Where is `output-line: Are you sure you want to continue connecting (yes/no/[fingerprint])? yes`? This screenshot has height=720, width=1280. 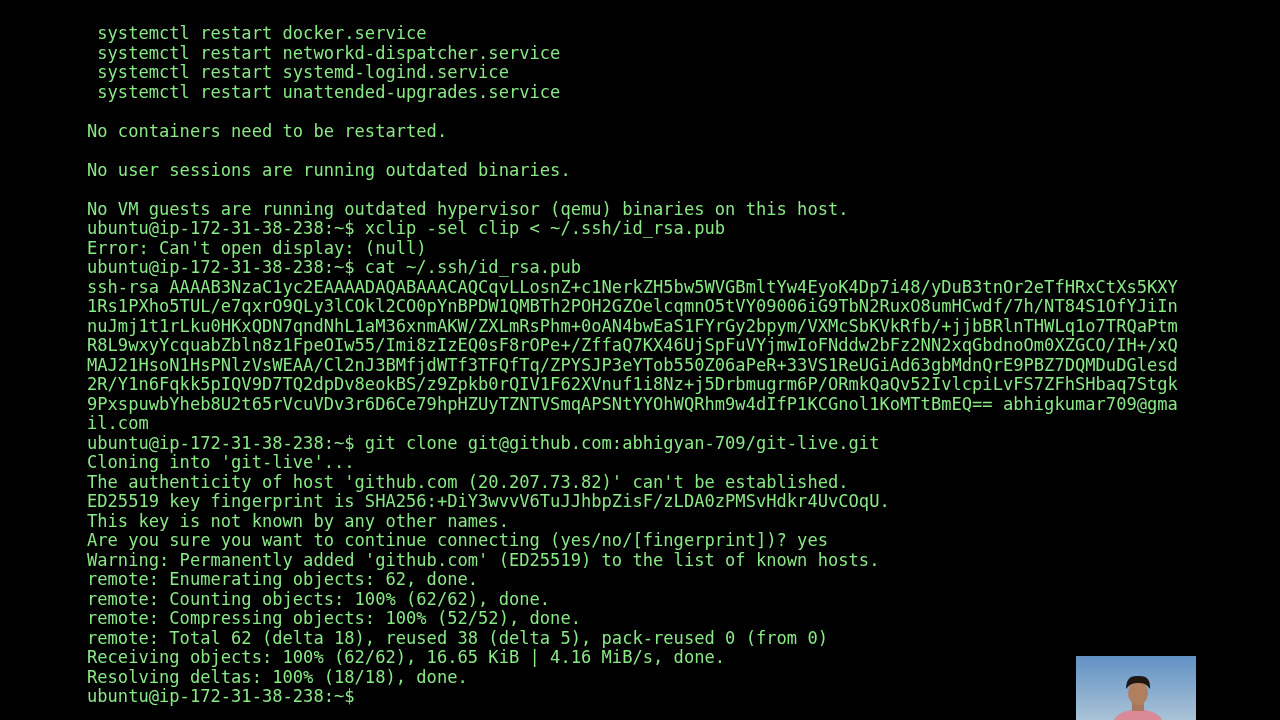
output-line: Are you sure you want to continue connecting (yes/no/[fingerprint])? yes is located at coordinates (458, 541).